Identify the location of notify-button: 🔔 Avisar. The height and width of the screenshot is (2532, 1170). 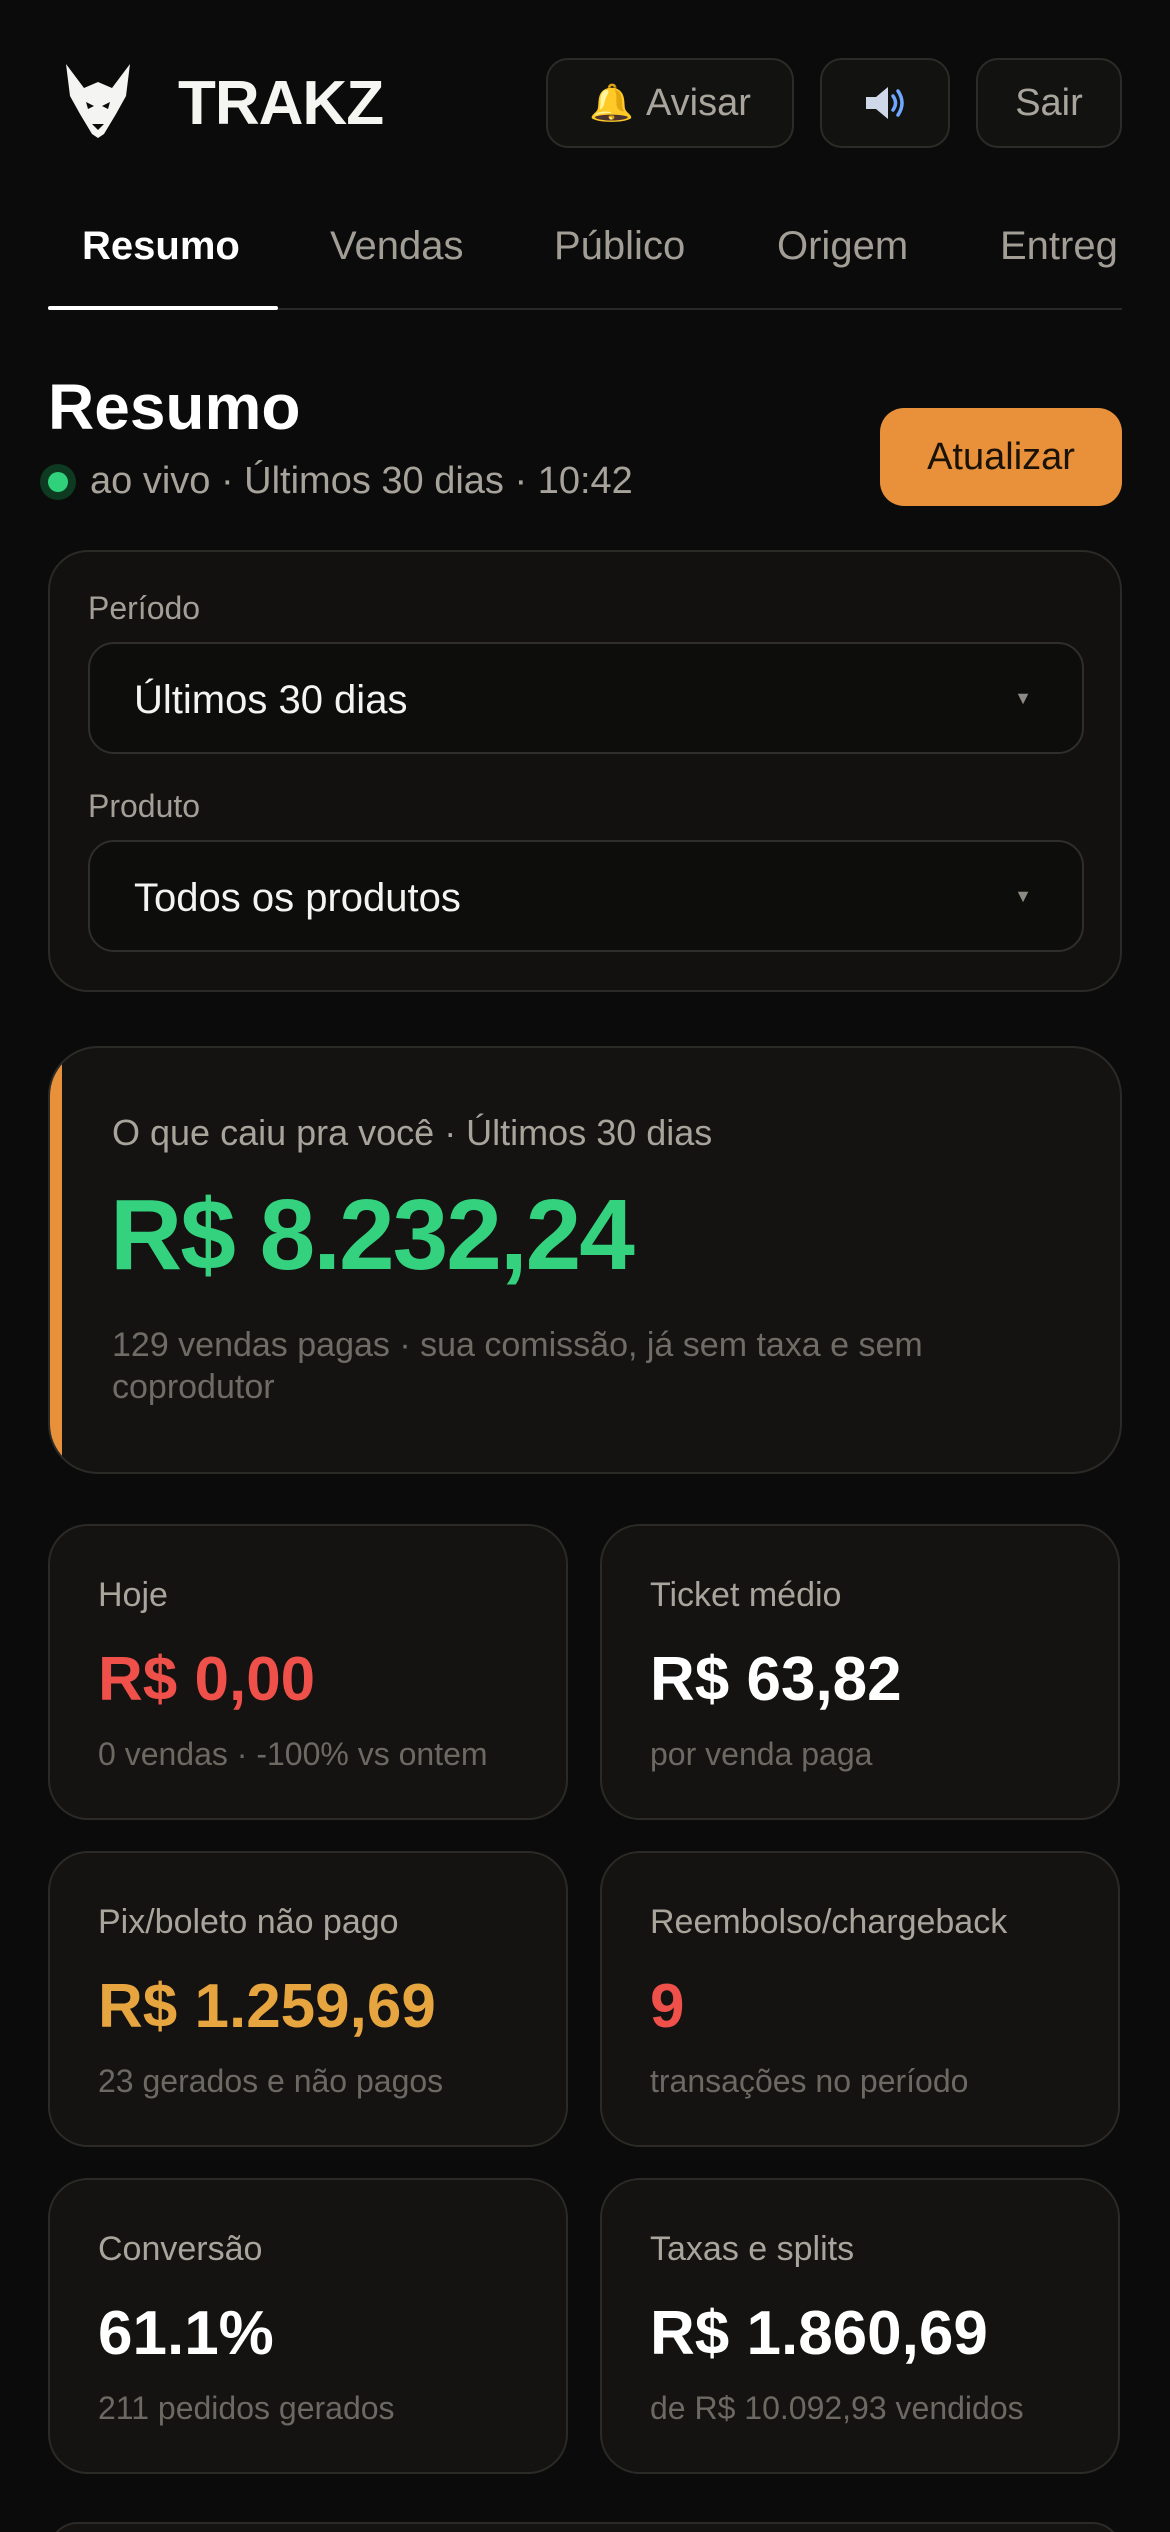
(670, 103).